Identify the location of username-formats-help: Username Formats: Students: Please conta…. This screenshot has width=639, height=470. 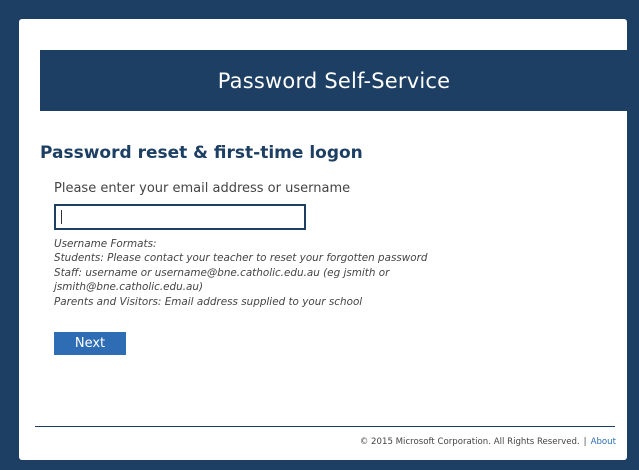
(289, 273).